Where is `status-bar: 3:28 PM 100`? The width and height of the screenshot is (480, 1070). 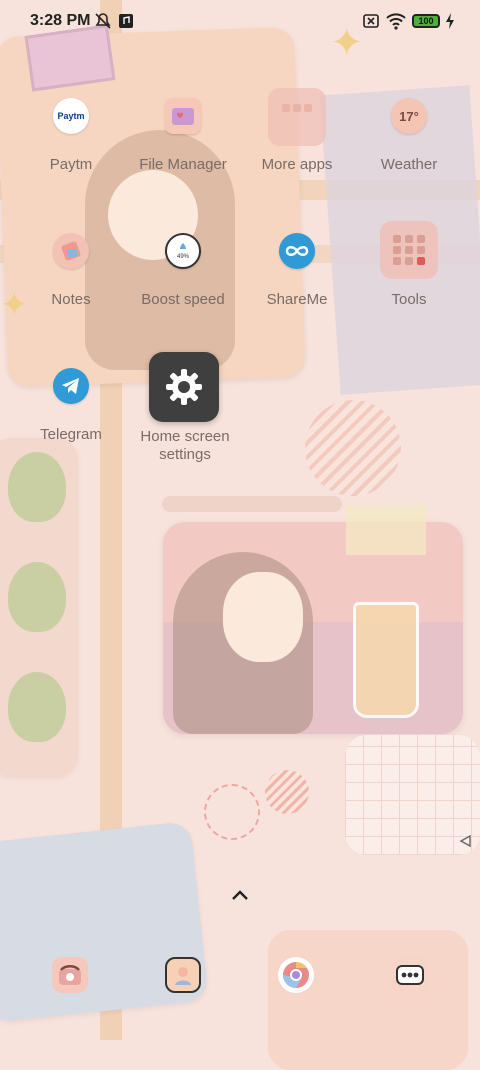
status-bar: 3:28 PM 100 is located at coordinates (240, 22).